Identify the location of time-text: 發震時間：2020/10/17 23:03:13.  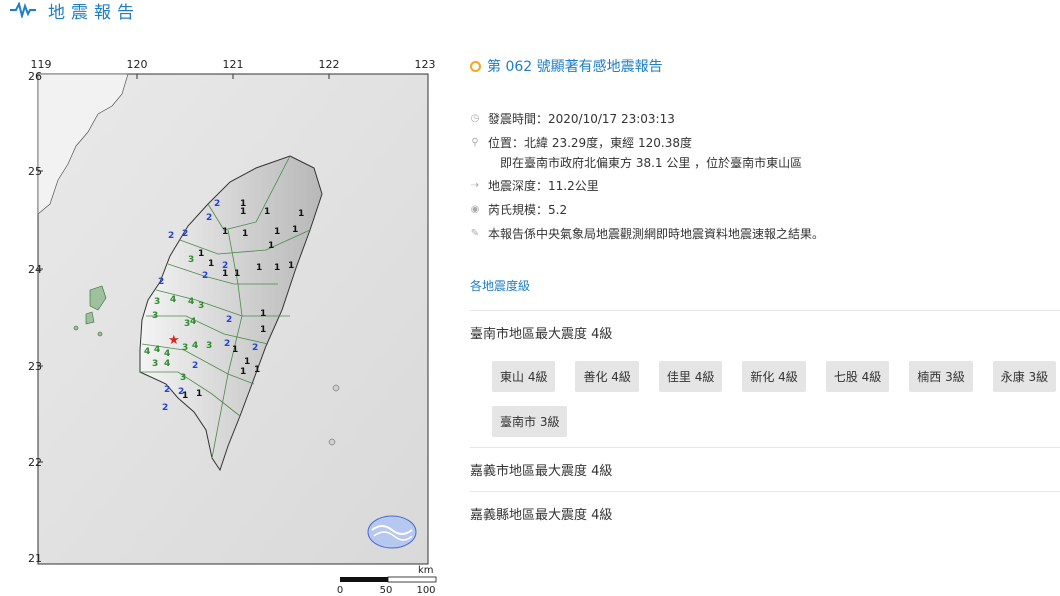
(581, 119).